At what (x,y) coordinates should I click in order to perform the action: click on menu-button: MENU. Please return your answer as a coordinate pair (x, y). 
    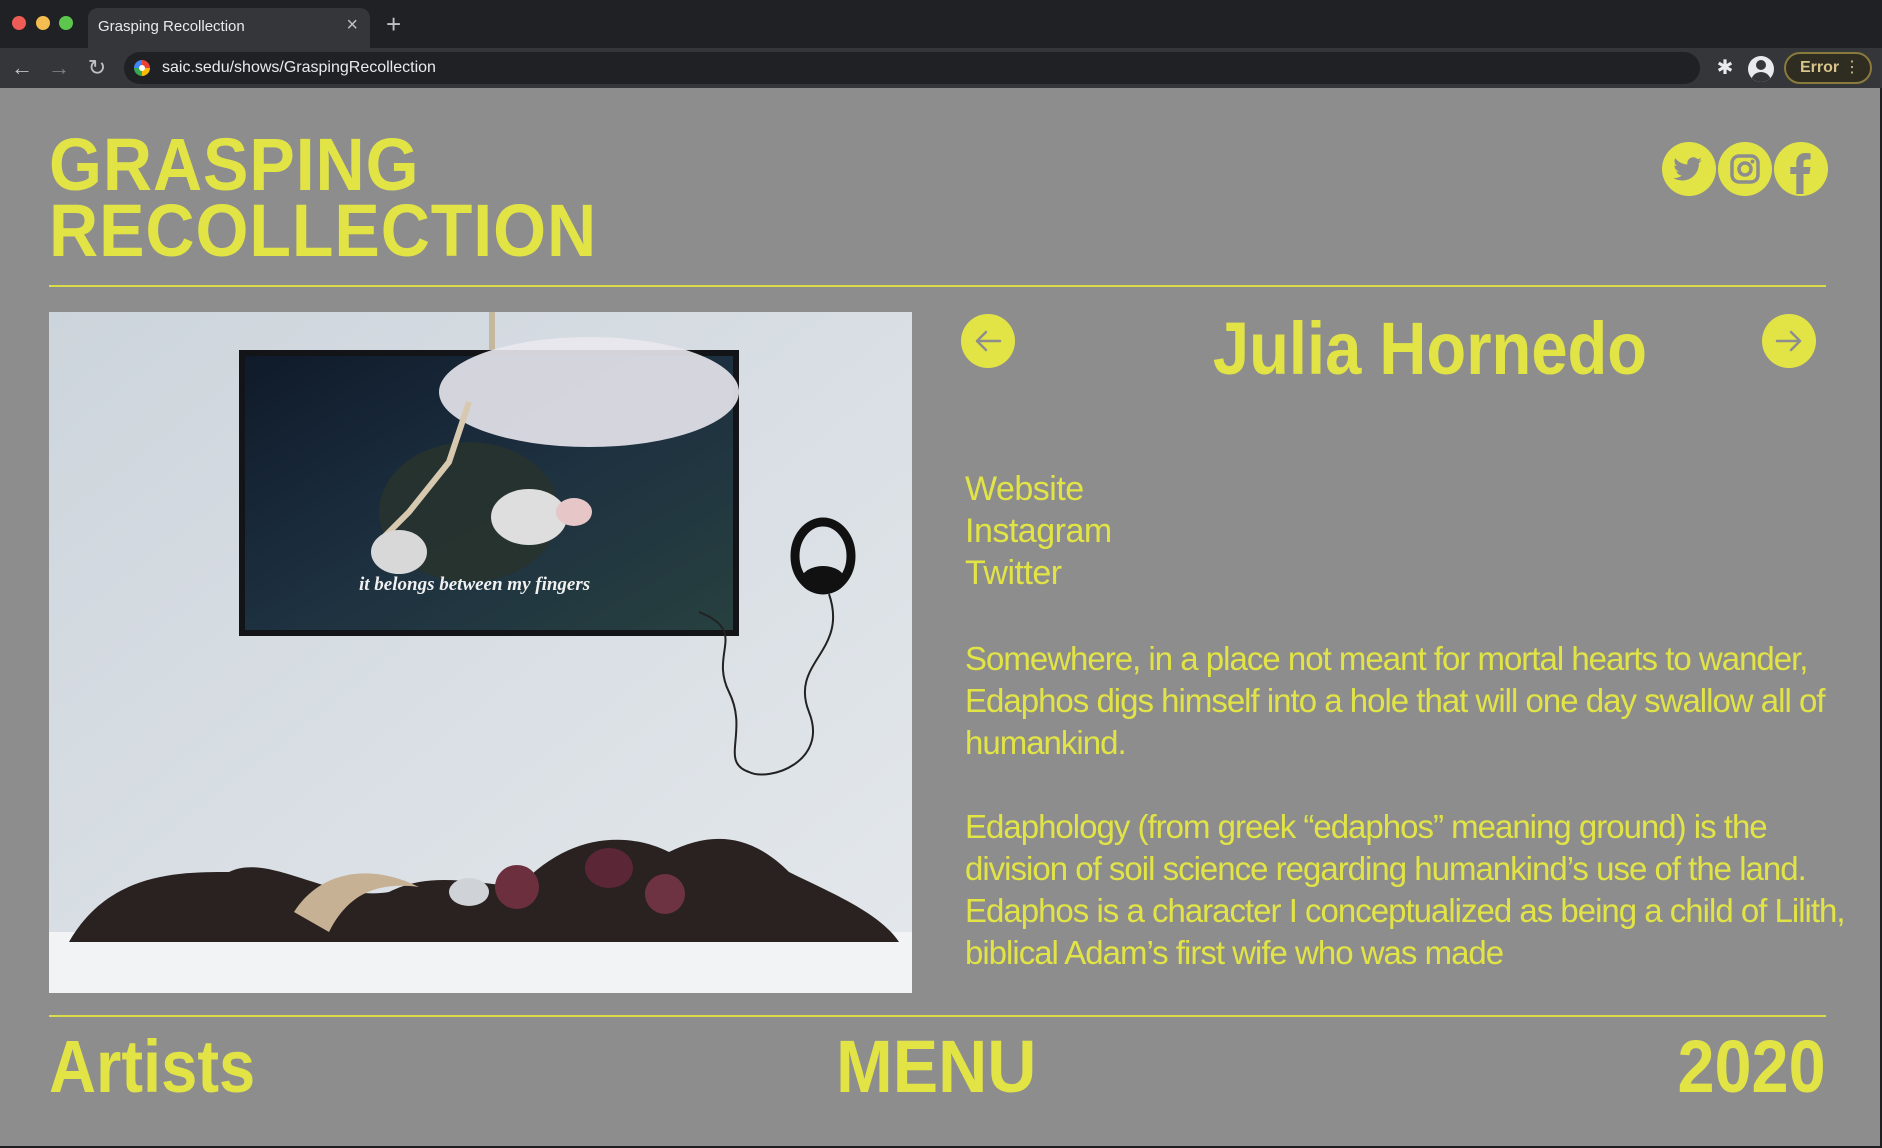
    Looking at the image, I should click on (936, 1066).